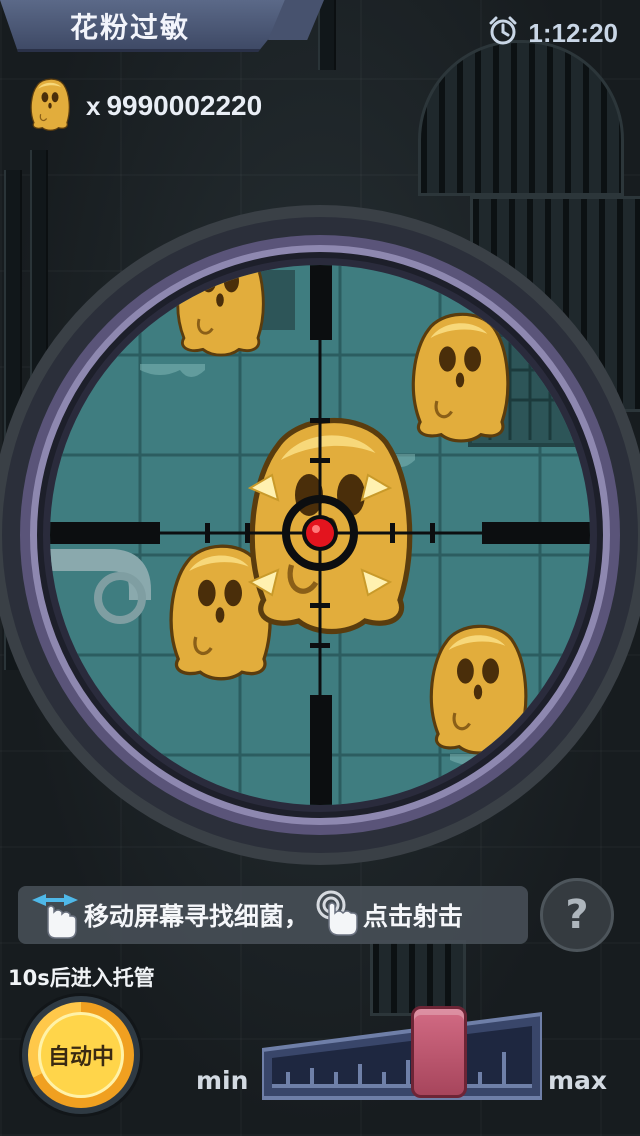 Image resolution: width=640 pixels, height=1136 pixels. Describe the element at coordinates (81, 978) in the screenshot. I see `auto-mode-notice: 10s后进入托管` at that location.